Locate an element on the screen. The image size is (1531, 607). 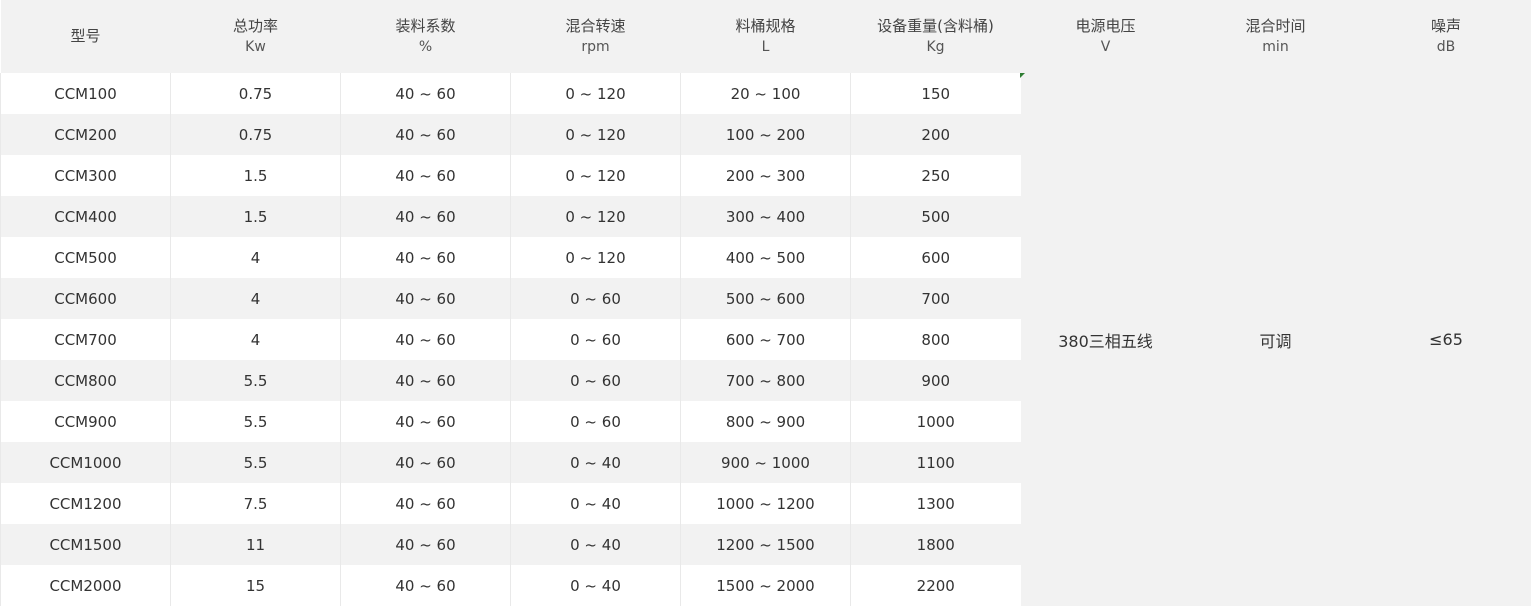
cell-bucket: 900 ~ 1000 is located at coordinates (765, 462).